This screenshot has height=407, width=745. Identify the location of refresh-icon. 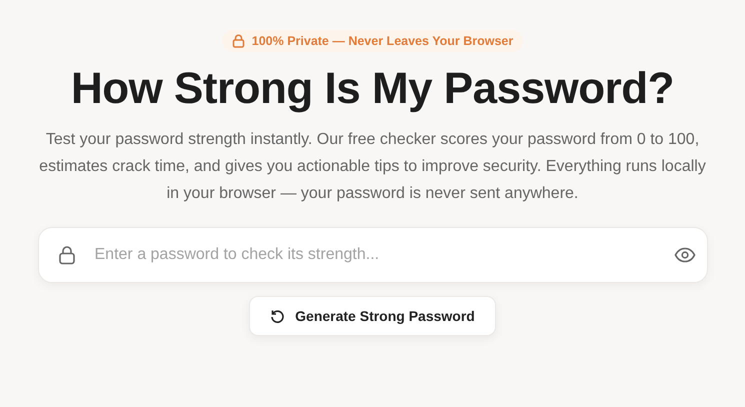
(278, 316).